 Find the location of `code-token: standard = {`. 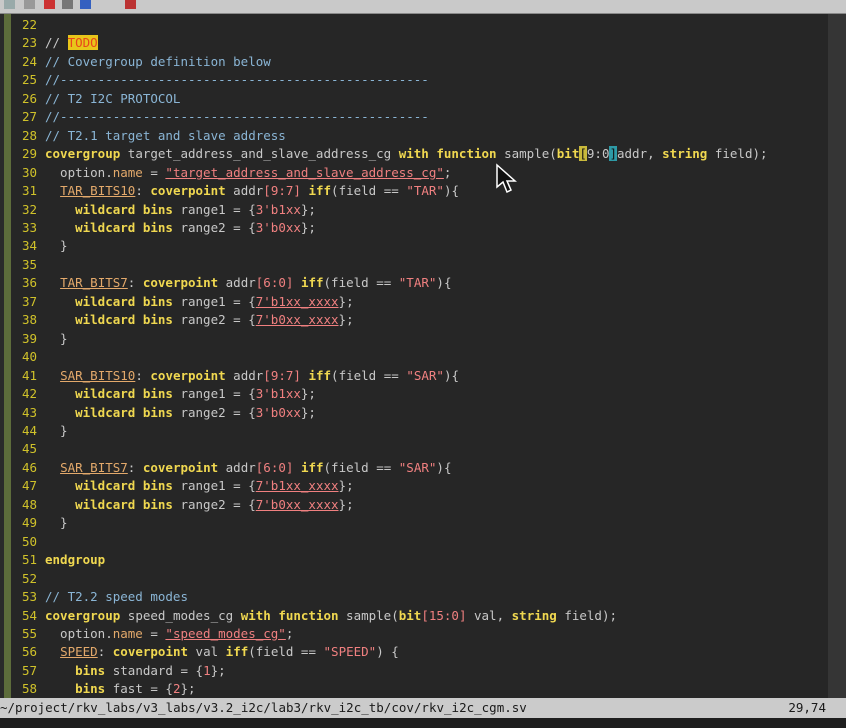

code-token: standard = { is located at coordinates (154, 670).